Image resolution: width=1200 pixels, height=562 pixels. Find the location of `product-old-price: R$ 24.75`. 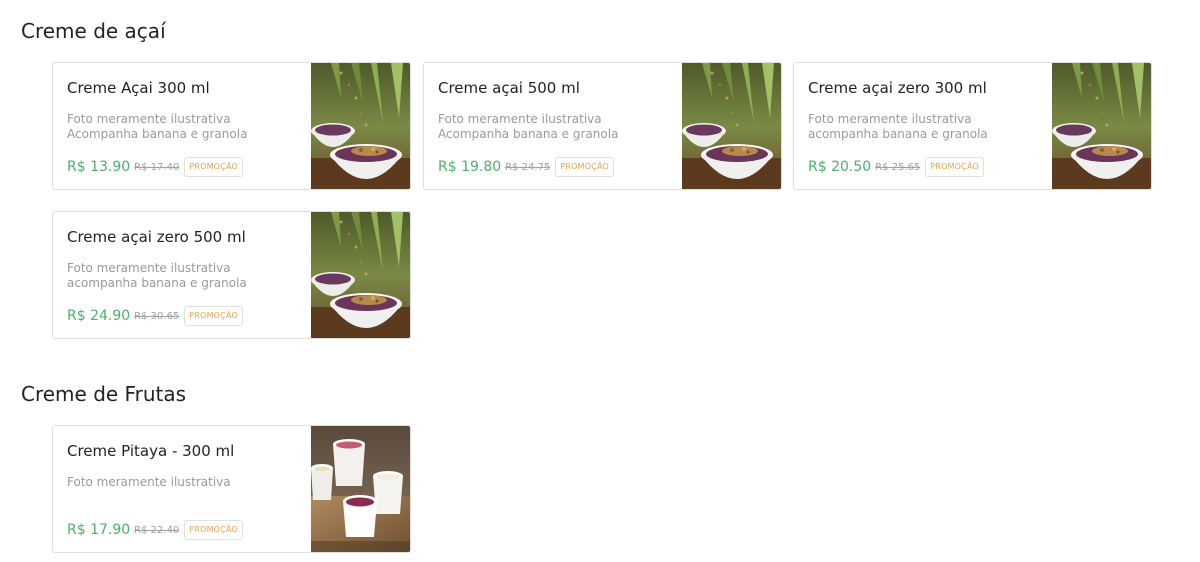

product-old-price: R$ 24.75 is located at coordinates (528, 167).